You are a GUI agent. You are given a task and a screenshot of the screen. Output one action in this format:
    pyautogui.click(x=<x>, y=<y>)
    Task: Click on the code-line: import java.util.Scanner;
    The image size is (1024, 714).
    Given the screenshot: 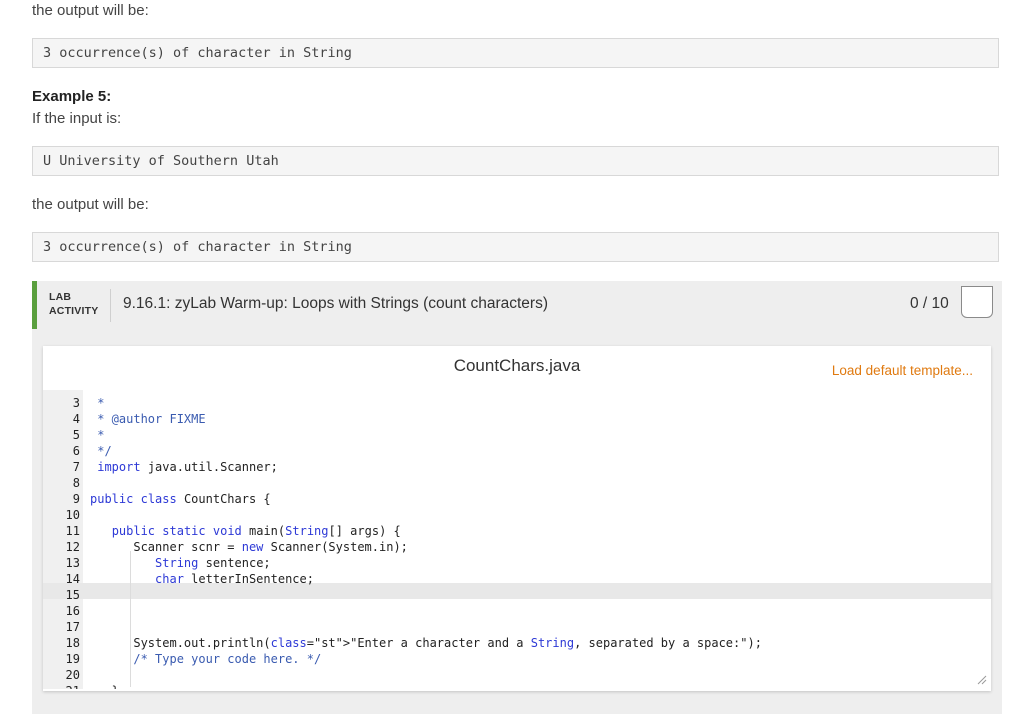 What is the action you would take?
    pyautogui.click(x=184, y=467)
    